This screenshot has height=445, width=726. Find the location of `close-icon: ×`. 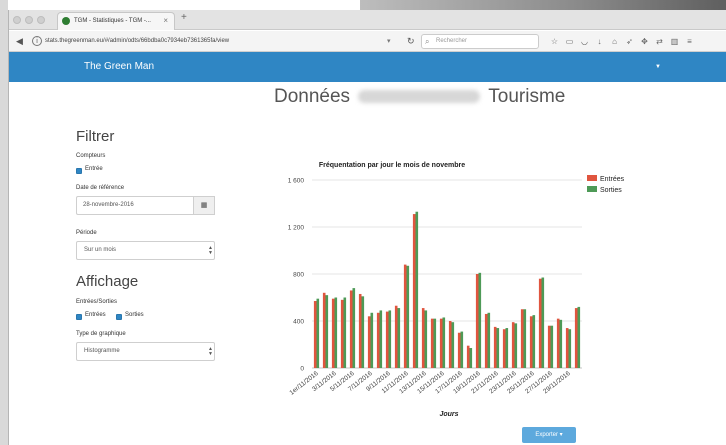

close-icon: × is located at coordinates (165, 21).